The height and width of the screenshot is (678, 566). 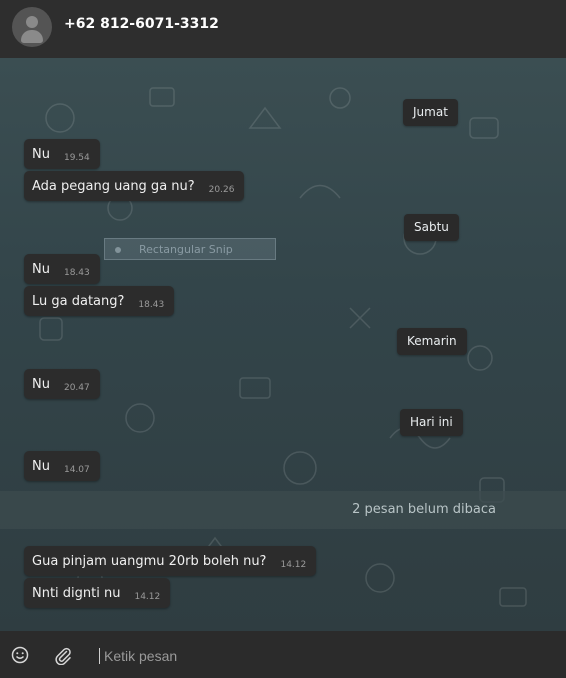 What do you see at coordinates (63, 655) in the screenshot?
I see `paperclip-icon` at bounding box center [63, 655].